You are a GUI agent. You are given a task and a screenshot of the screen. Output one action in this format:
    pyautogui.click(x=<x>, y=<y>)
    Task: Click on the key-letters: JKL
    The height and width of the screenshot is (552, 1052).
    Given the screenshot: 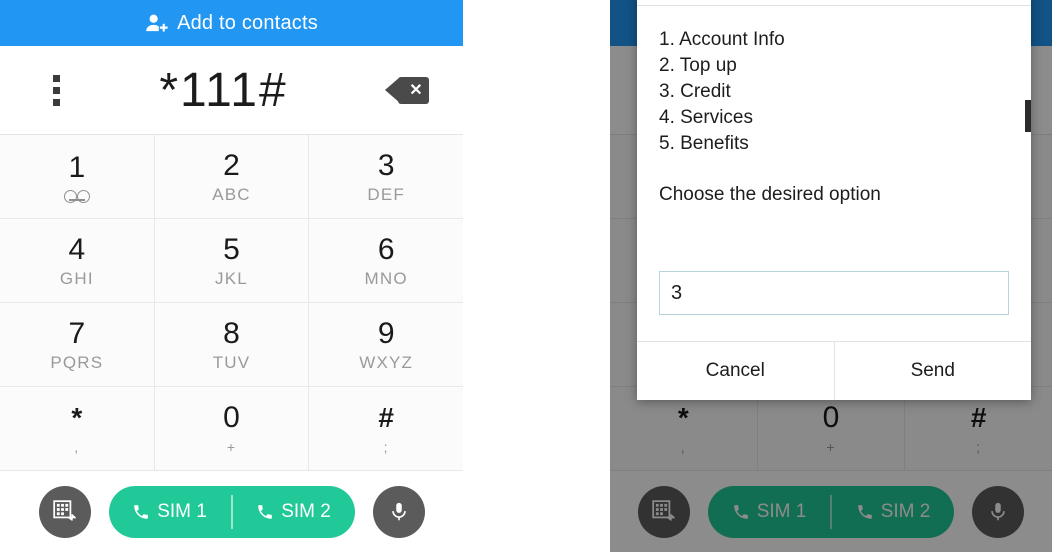 What is the action you would take?
    pyautogui.click(x=231, y=278)
    